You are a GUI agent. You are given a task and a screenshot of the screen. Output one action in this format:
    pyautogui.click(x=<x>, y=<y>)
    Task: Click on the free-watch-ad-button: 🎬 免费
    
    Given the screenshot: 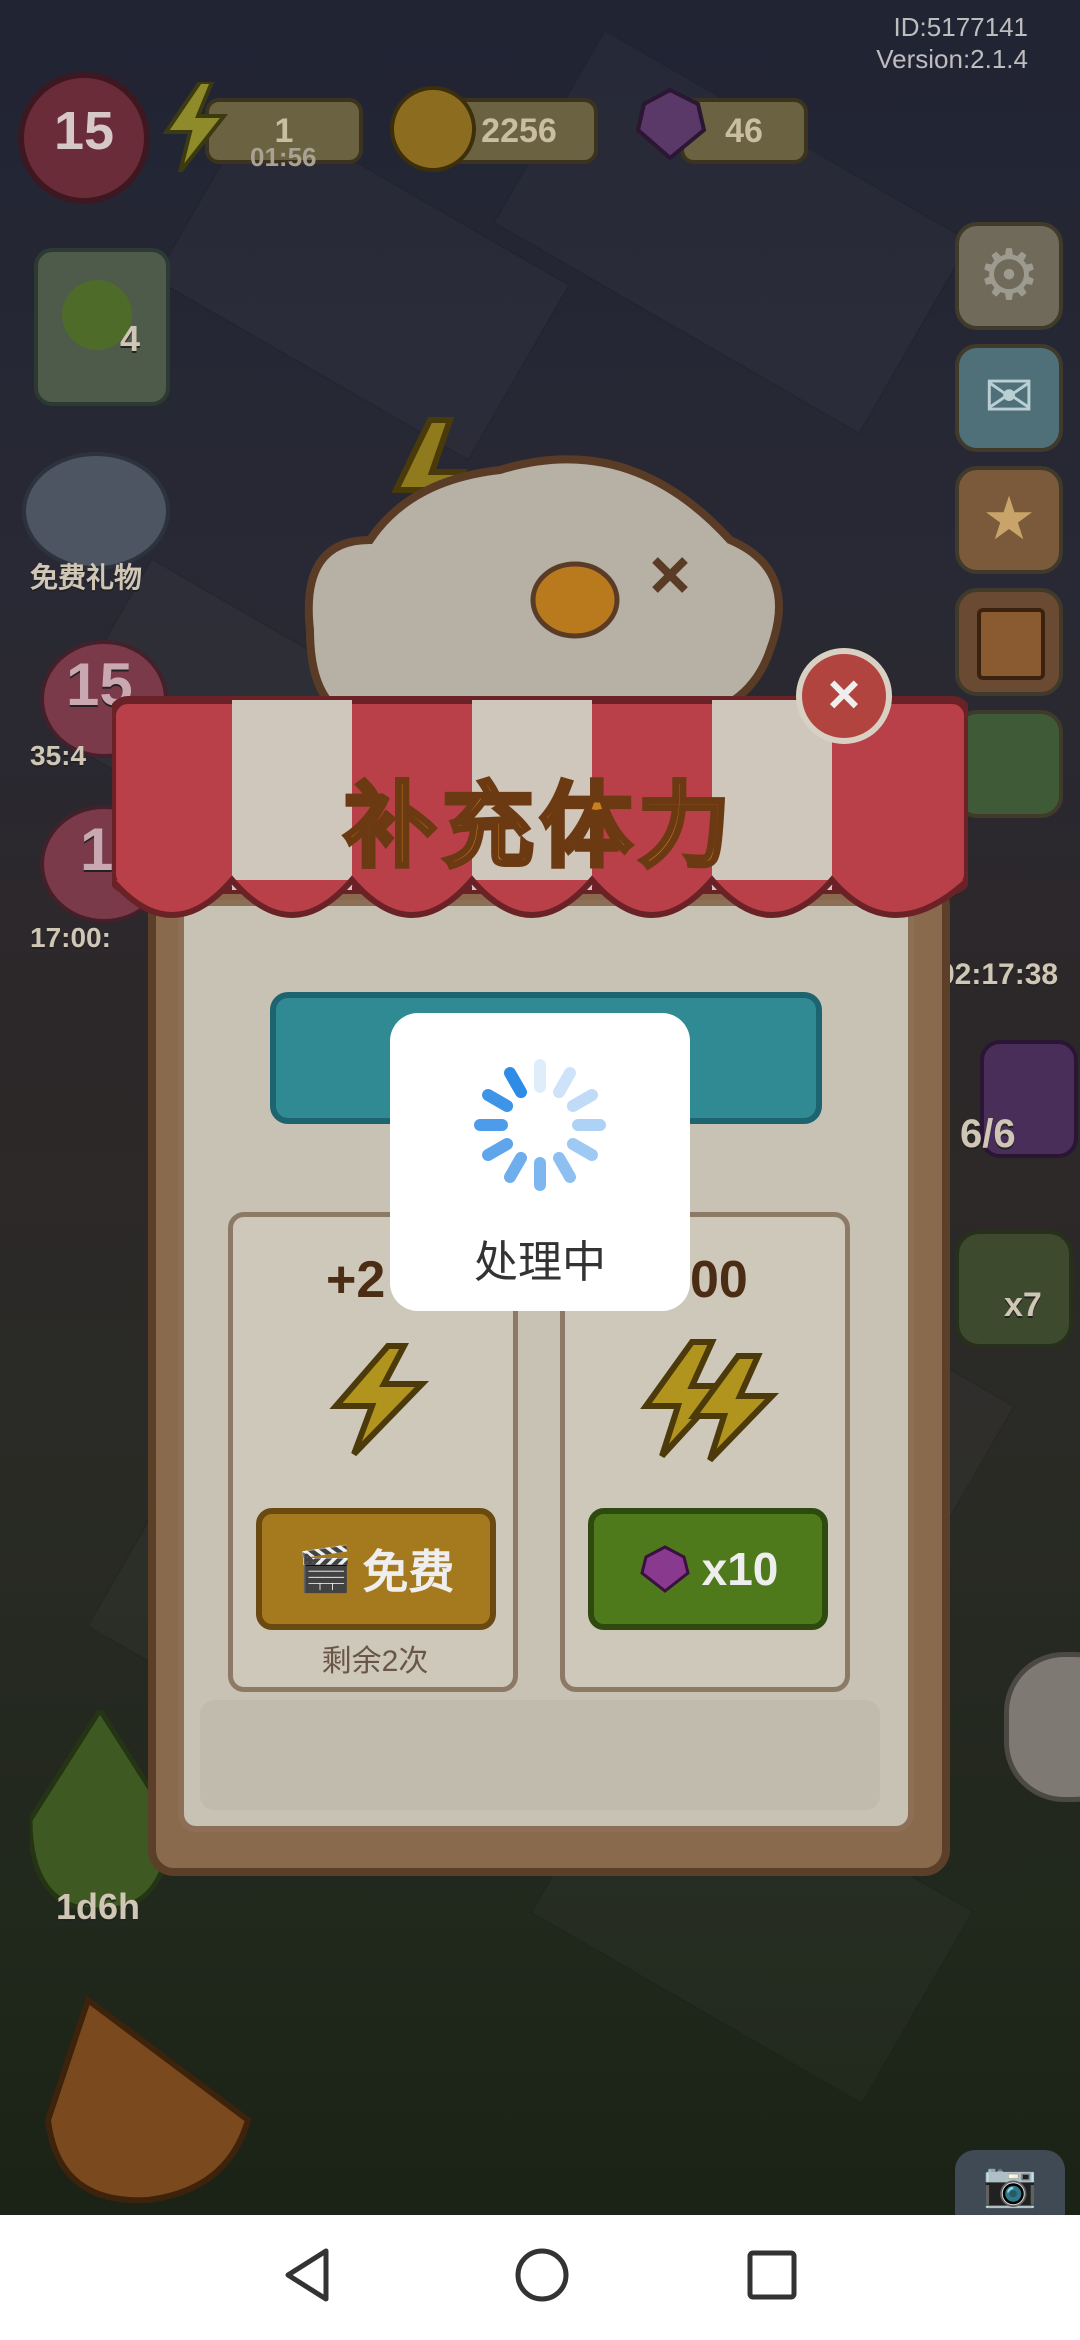 What is the action you would take?
    pyautogui.click(x=376, y=1569)
    